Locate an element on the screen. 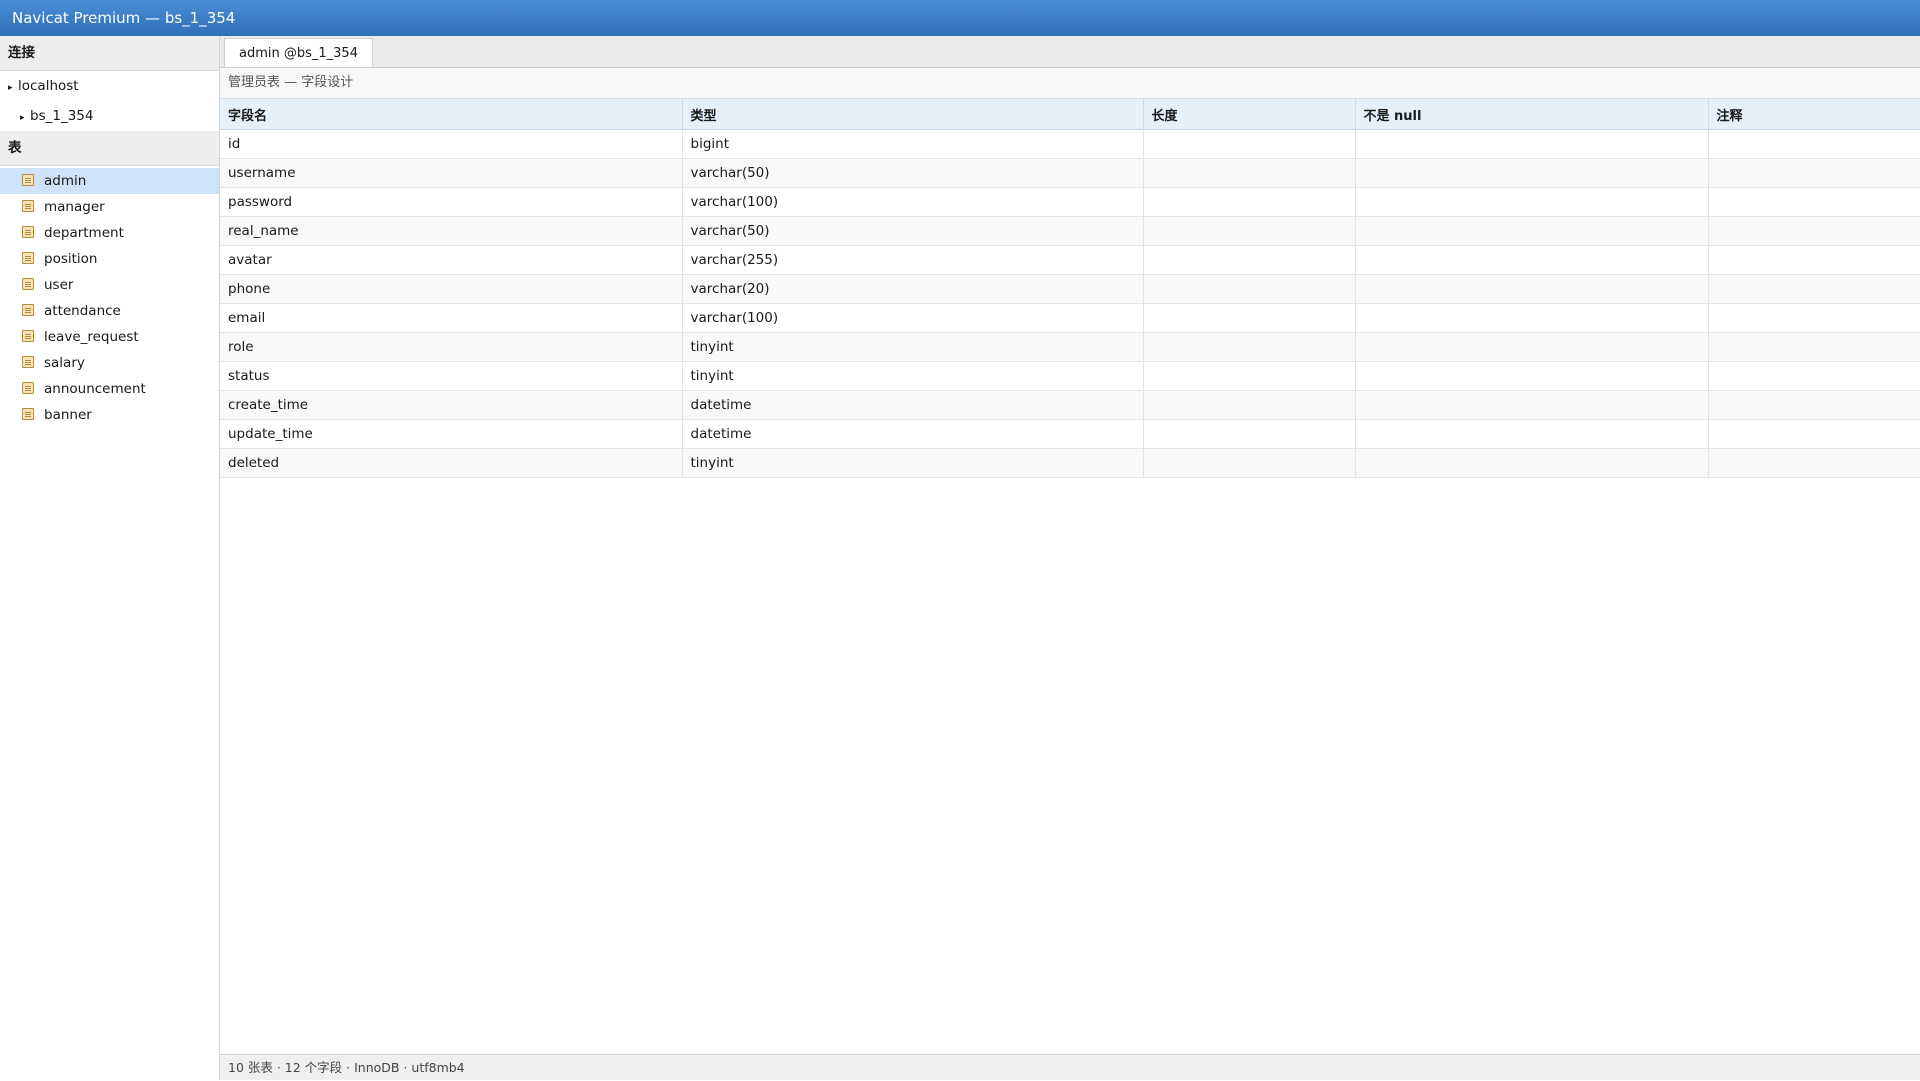 This screenshot has width=1920, height=1081. tab-admin: admin @bs_1_354 is located at coordinates (298, 52).